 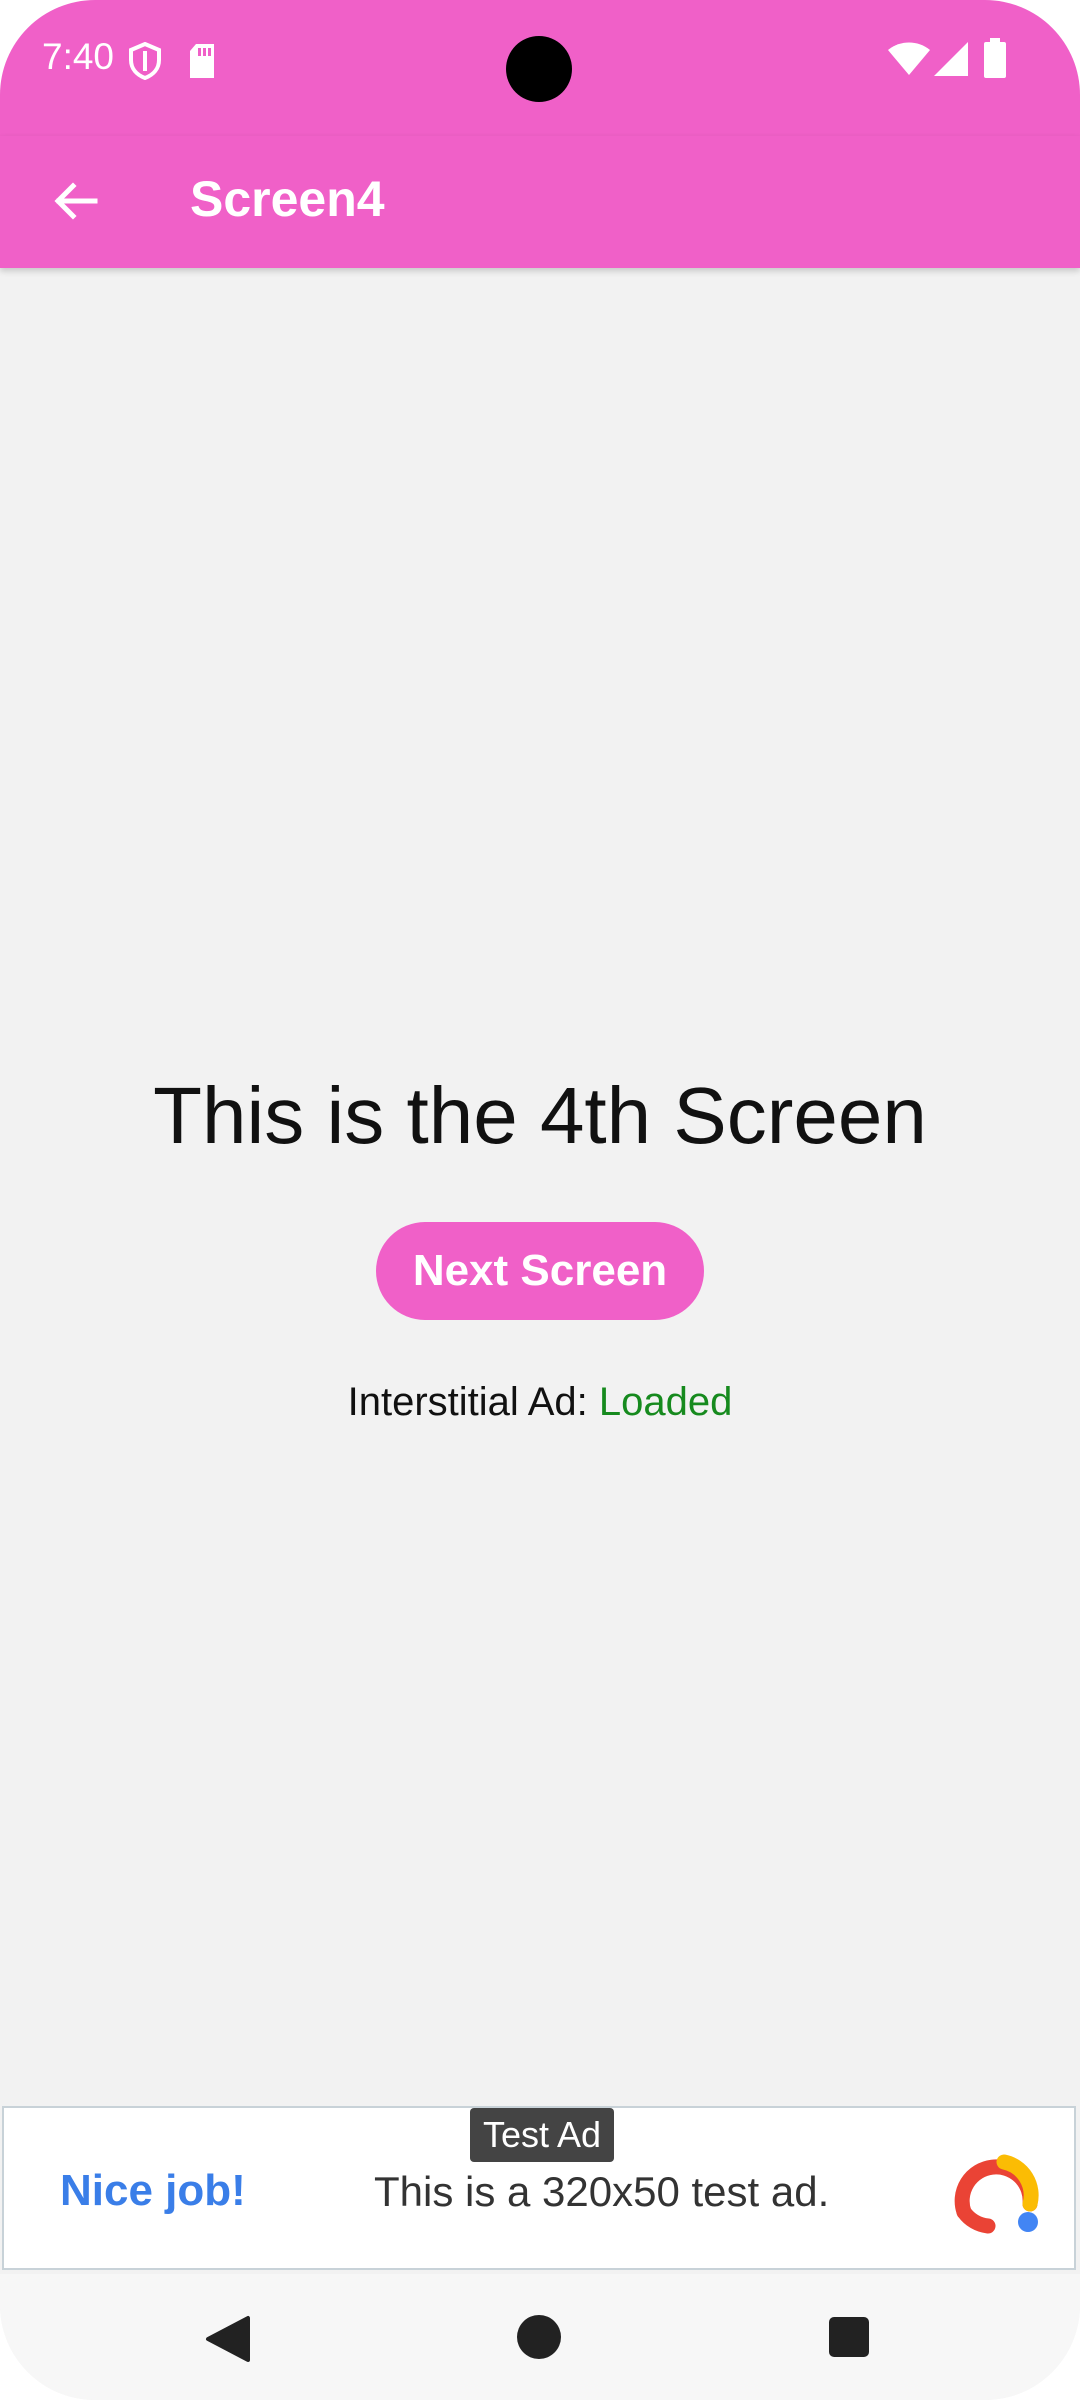 I want to click on status-bar: 7:40, so click(x=540, y=68).